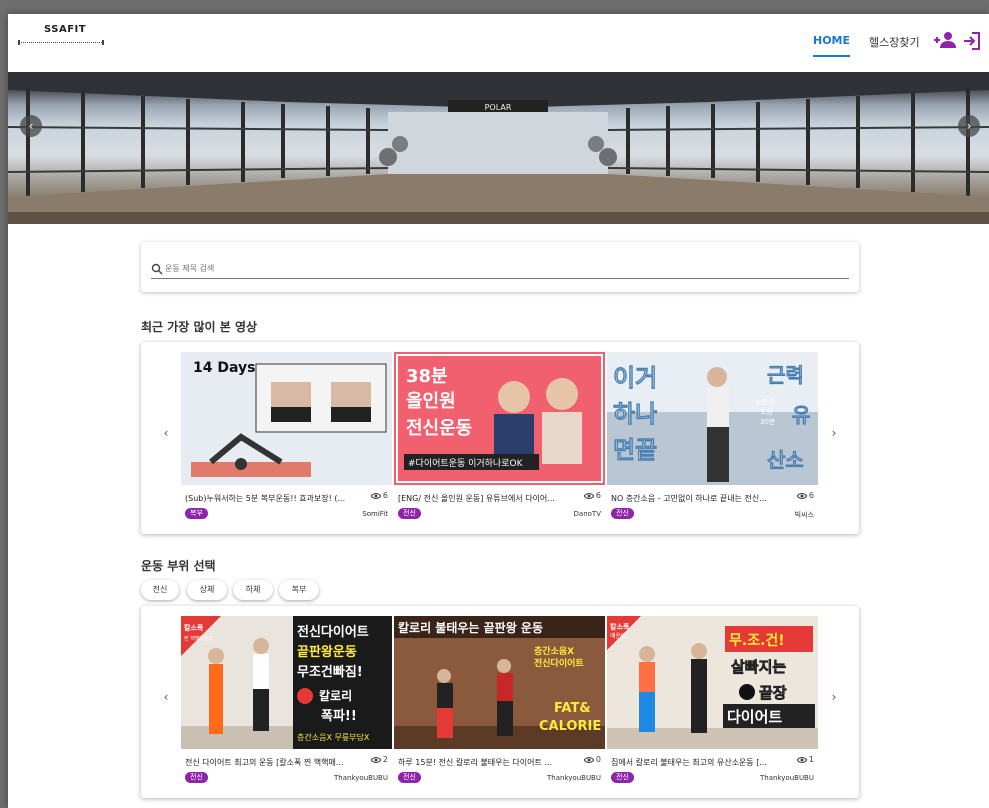 Image resolution: width=989 pixels, height=808 pixels. I want to click on svg-text: 무.조.건!, so click(757, 640).